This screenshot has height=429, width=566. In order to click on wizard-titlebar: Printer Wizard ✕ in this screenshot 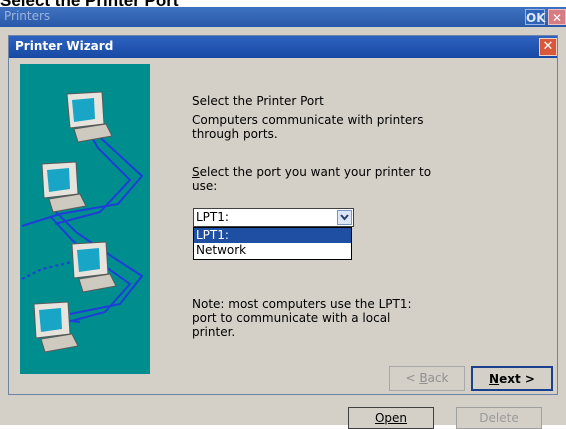, I will do `click(283, 47)`.